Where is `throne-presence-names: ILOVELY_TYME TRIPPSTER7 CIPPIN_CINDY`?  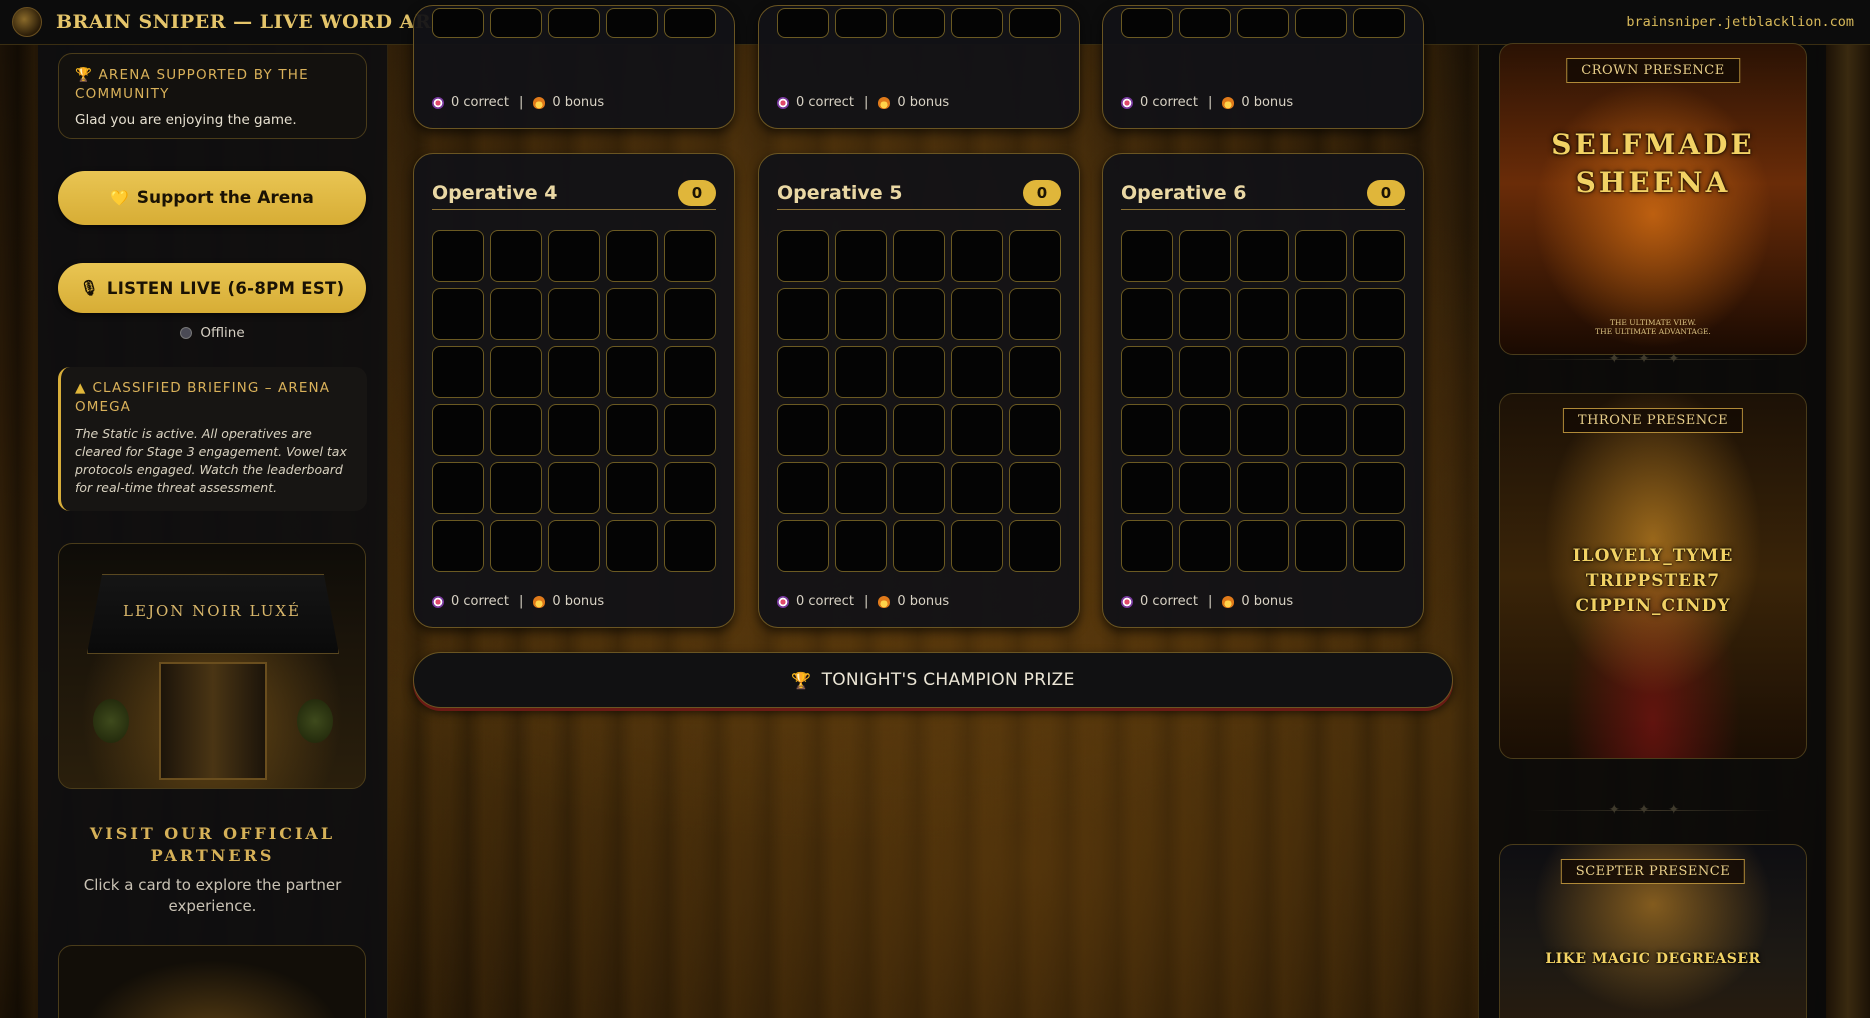
throne-presence-names: ILOVELY_TYME TRIPPSTER7 CIPPIN_CINDY is located at coordinates (1653, 581).